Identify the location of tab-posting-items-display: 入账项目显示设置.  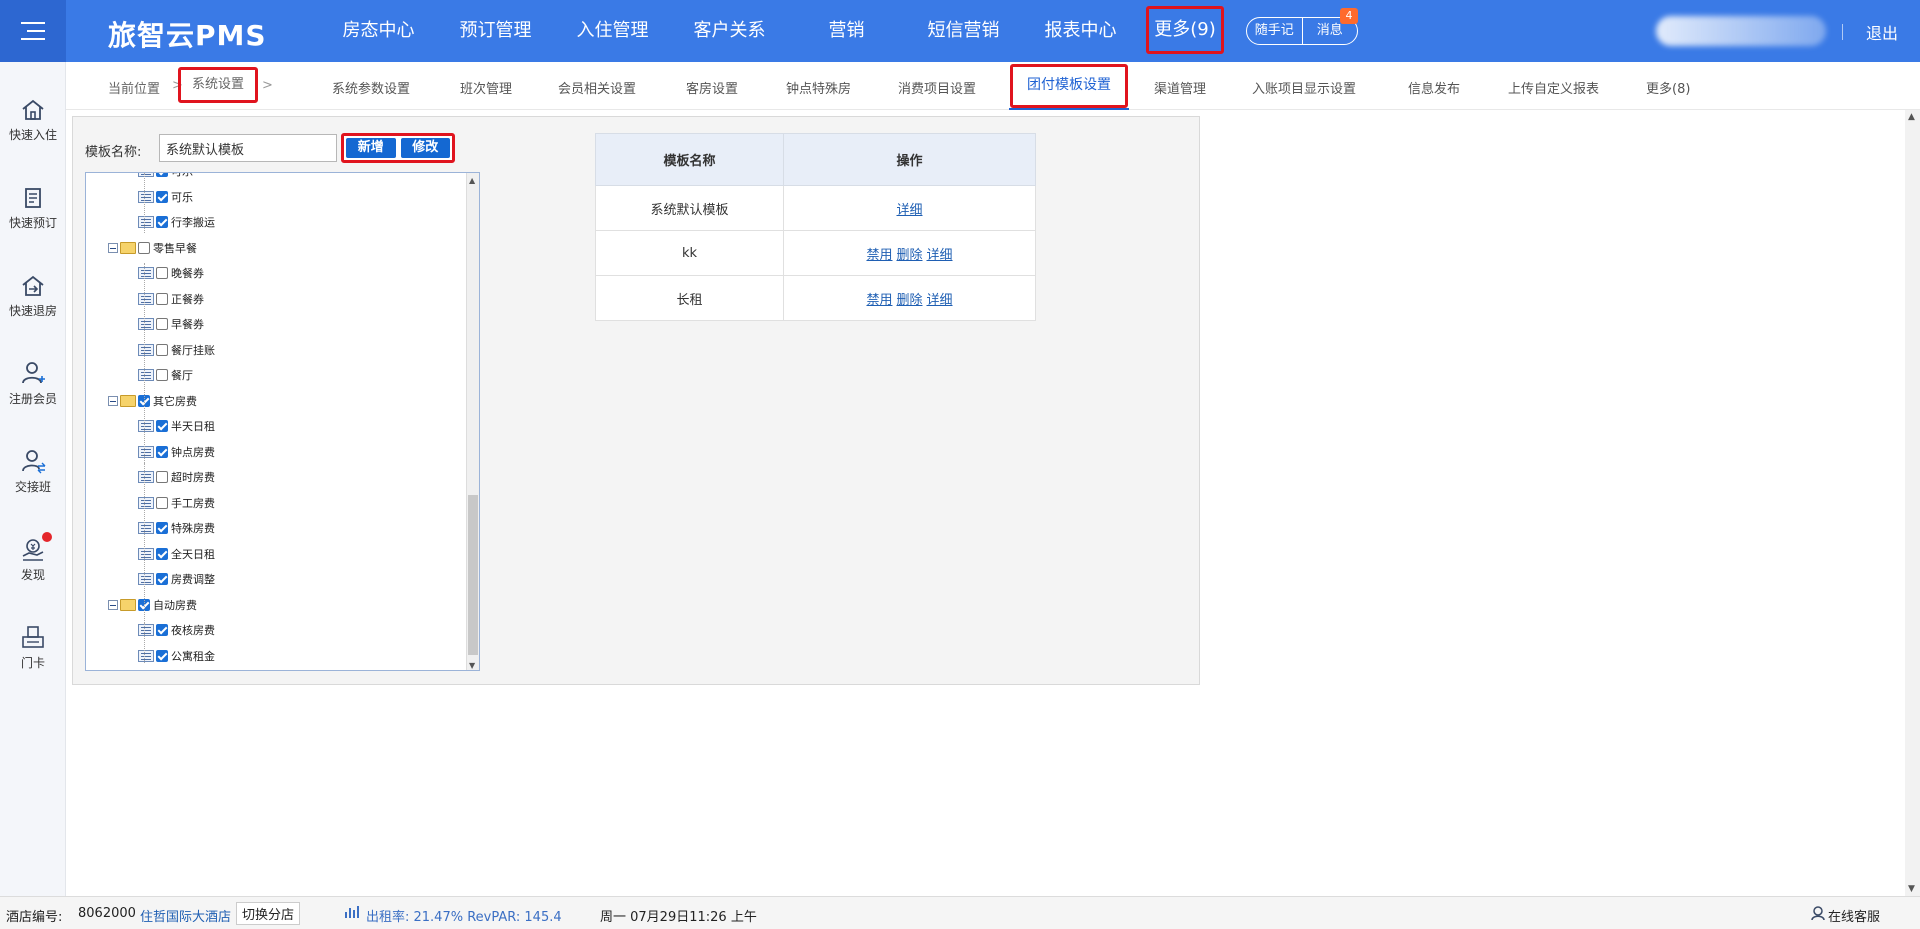
(1304, 87).